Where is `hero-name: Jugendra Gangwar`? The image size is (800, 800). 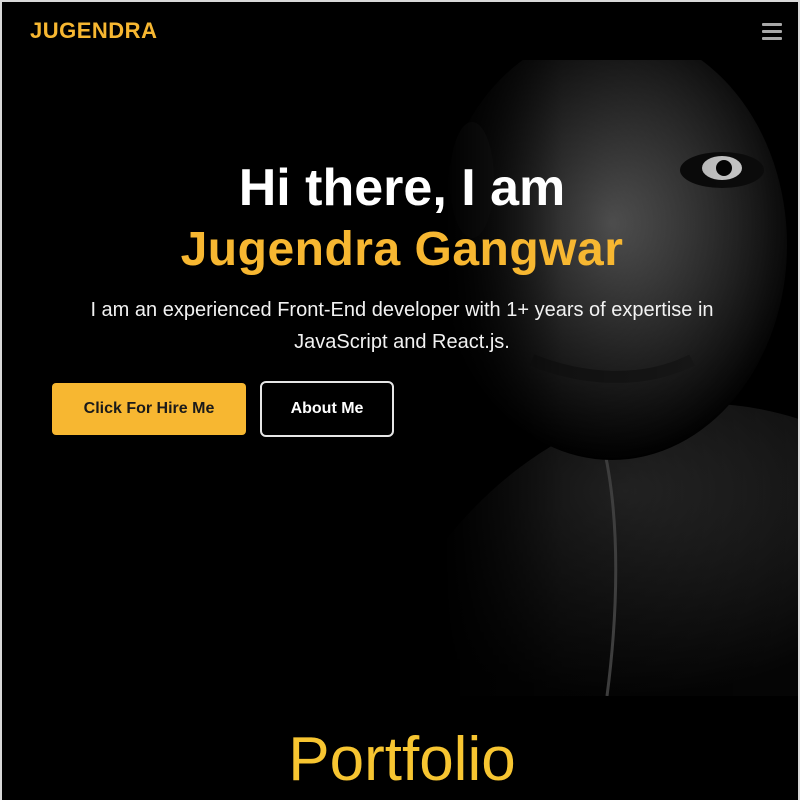 hero-name: Jugendra Gangwar is located at coordinates (402, 249).